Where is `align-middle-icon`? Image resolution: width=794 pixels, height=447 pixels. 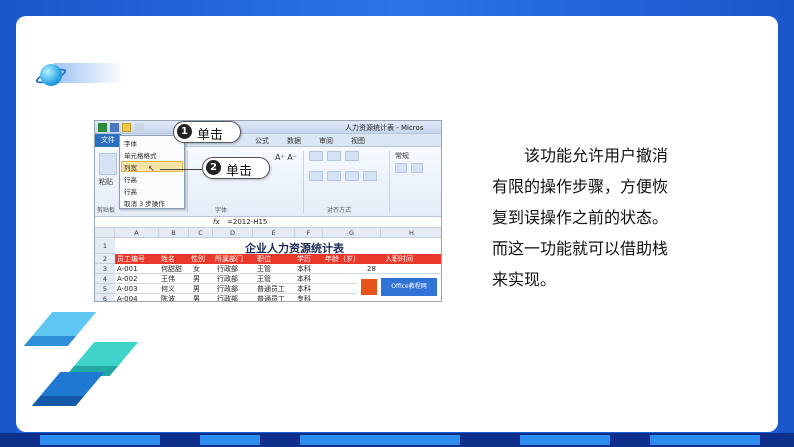
align-middle-icon is located at coordinates (334, 156).